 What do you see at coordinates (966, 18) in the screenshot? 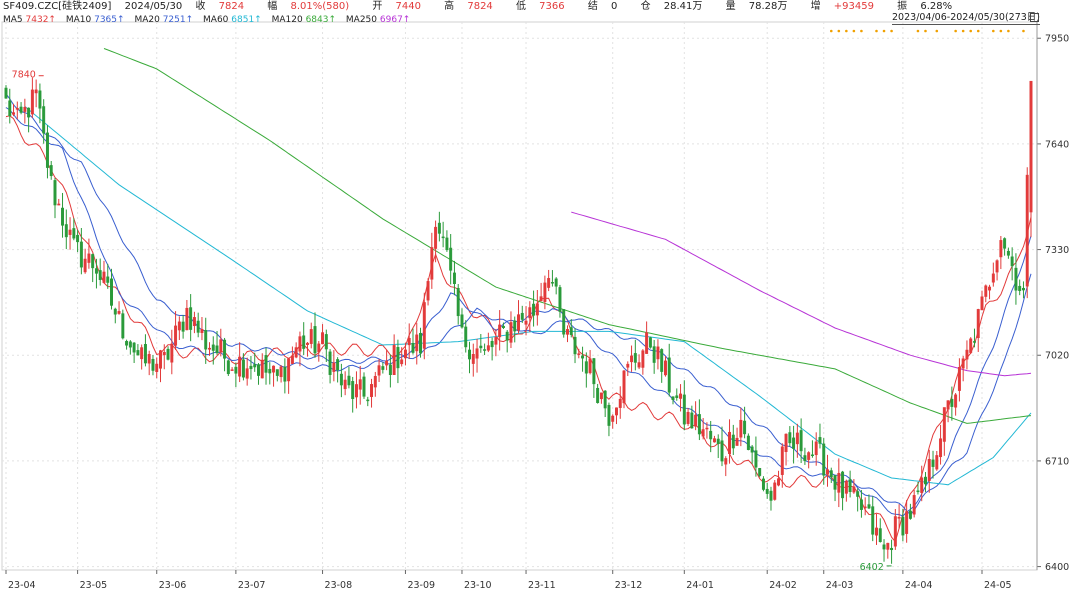
I see `date-range-label: 2023/04/06-2024/05/30(273日)` at bounding box center [966, 18].